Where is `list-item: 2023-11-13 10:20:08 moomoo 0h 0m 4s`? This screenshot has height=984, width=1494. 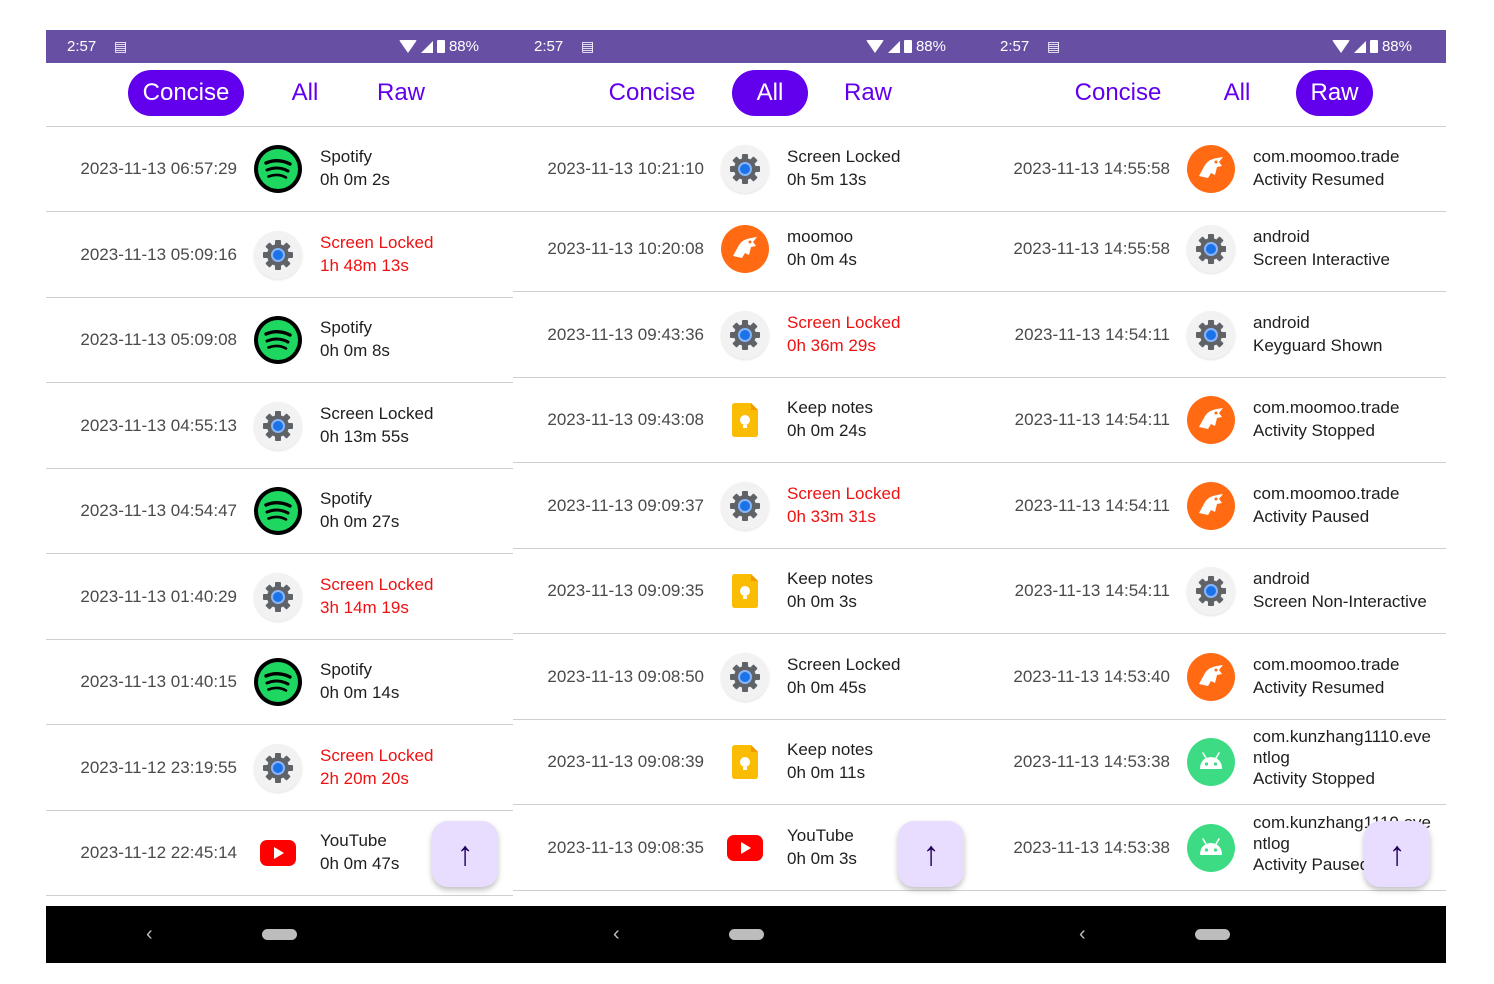 list-item: 2023-11-13 10:20:08 moomoo 0h 0m 4s is located at coordinates (746, 249).